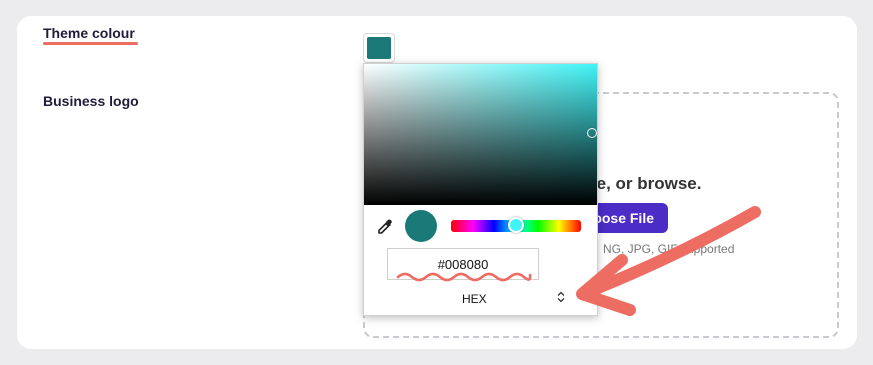 The width and height of the screenshot is (873, 365). What do you see at coordinates (89, 33) in the screenshot?
I see `theme-colour-label: Theme colour` at bounding box center [89, 33].